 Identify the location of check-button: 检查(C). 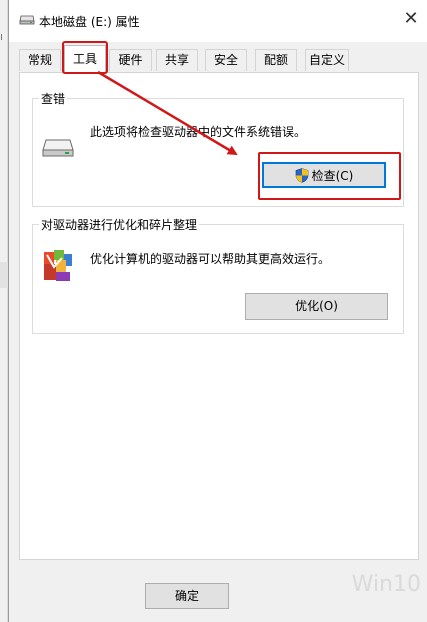
(324, 175).